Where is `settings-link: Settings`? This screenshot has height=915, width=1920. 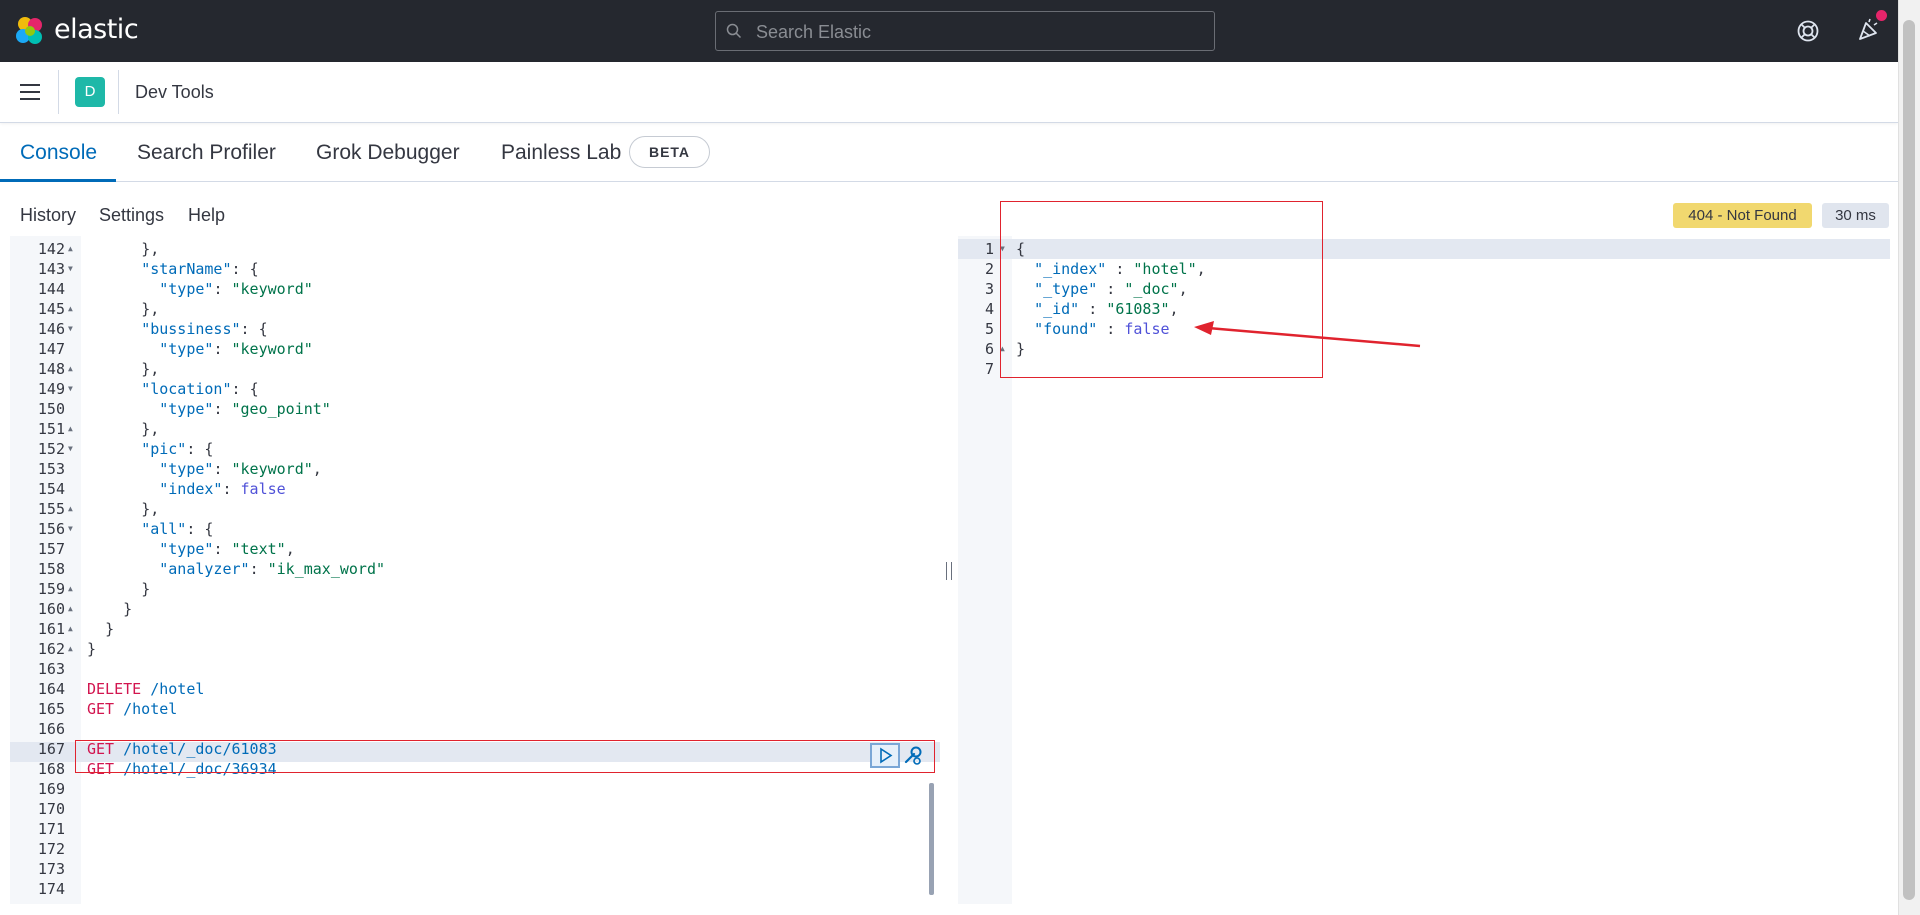 settings-link: Settings is located at coordinates (131, 215).